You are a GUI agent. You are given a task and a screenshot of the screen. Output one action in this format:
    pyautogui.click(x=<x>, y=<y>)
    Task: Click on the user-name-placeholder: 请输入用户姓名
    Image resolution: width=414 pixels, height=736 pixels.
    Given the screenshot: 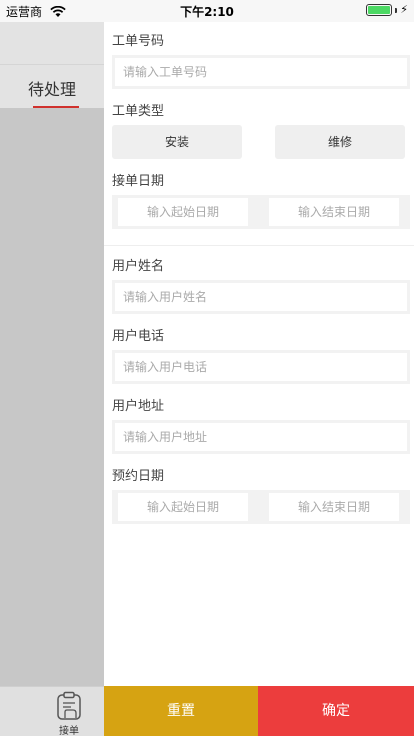 What is the action you would take?
    pyautogui.click(x=261, y=297)
    